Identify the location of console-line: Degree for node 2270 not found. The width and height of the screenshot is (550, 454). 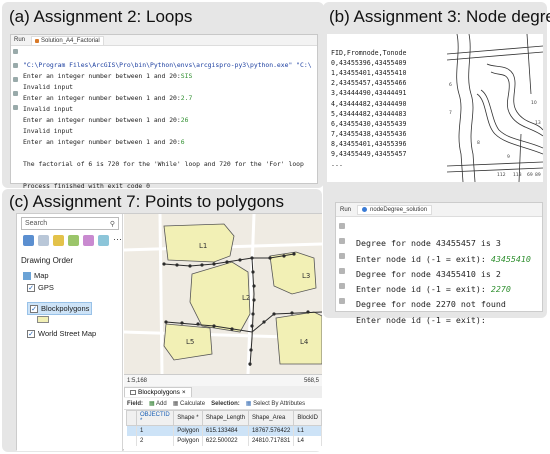
(443, 304).